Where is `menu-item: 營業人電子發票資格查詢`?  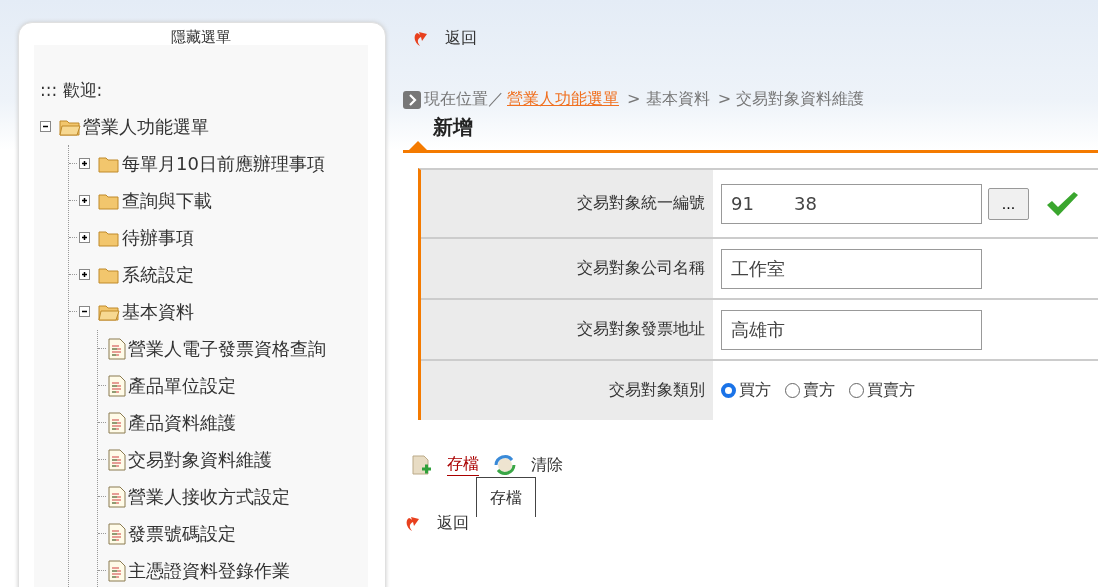
menu-item: 營業人電子發票資格查詢 is located at coordinates (227, 348).